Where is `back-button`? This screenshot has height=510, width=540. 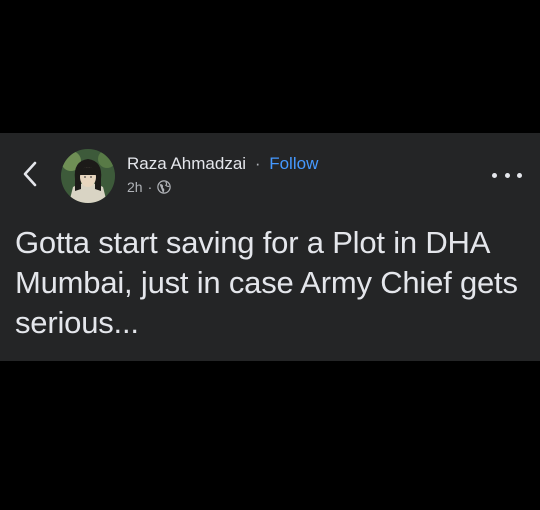 back-button is located at coordinates (30, 174).